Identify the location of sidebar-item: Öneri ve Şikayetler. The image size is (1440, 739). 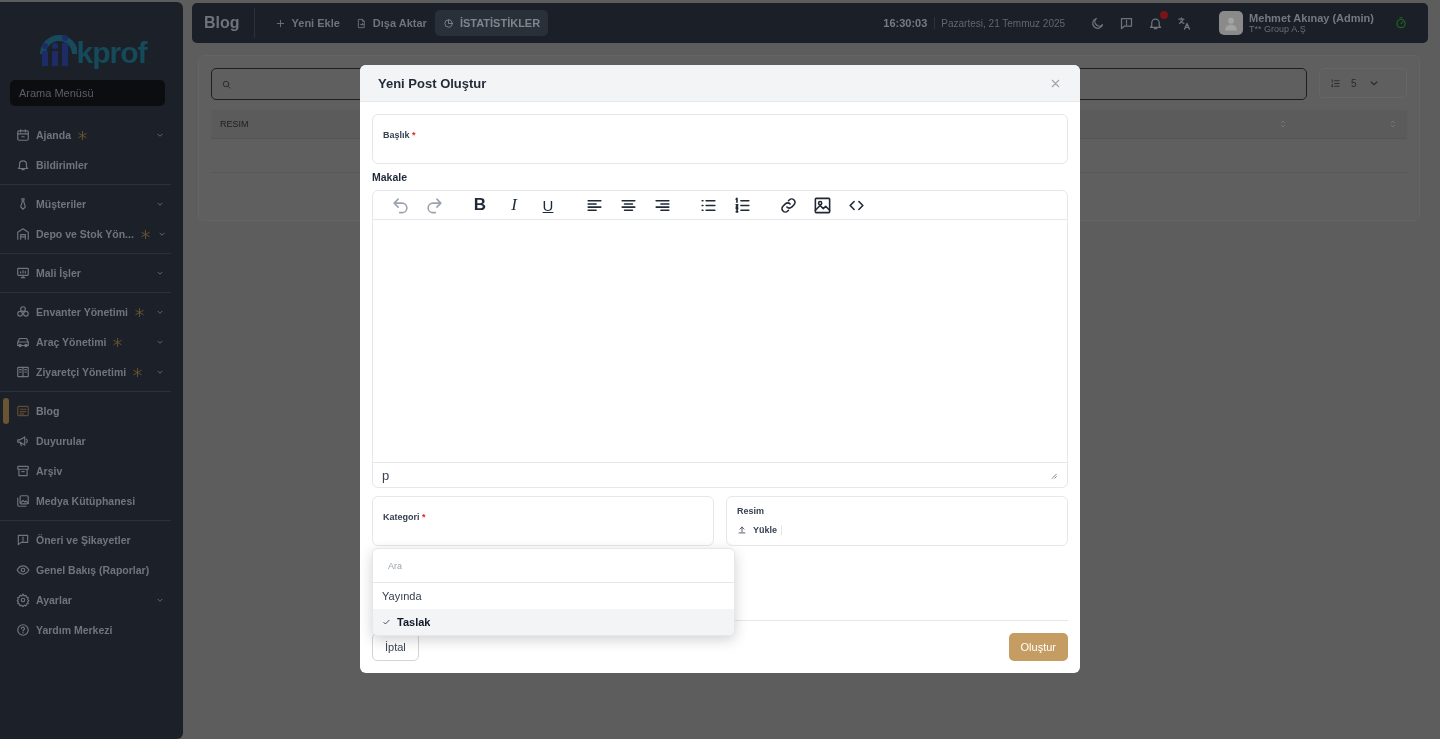
(85, 540).